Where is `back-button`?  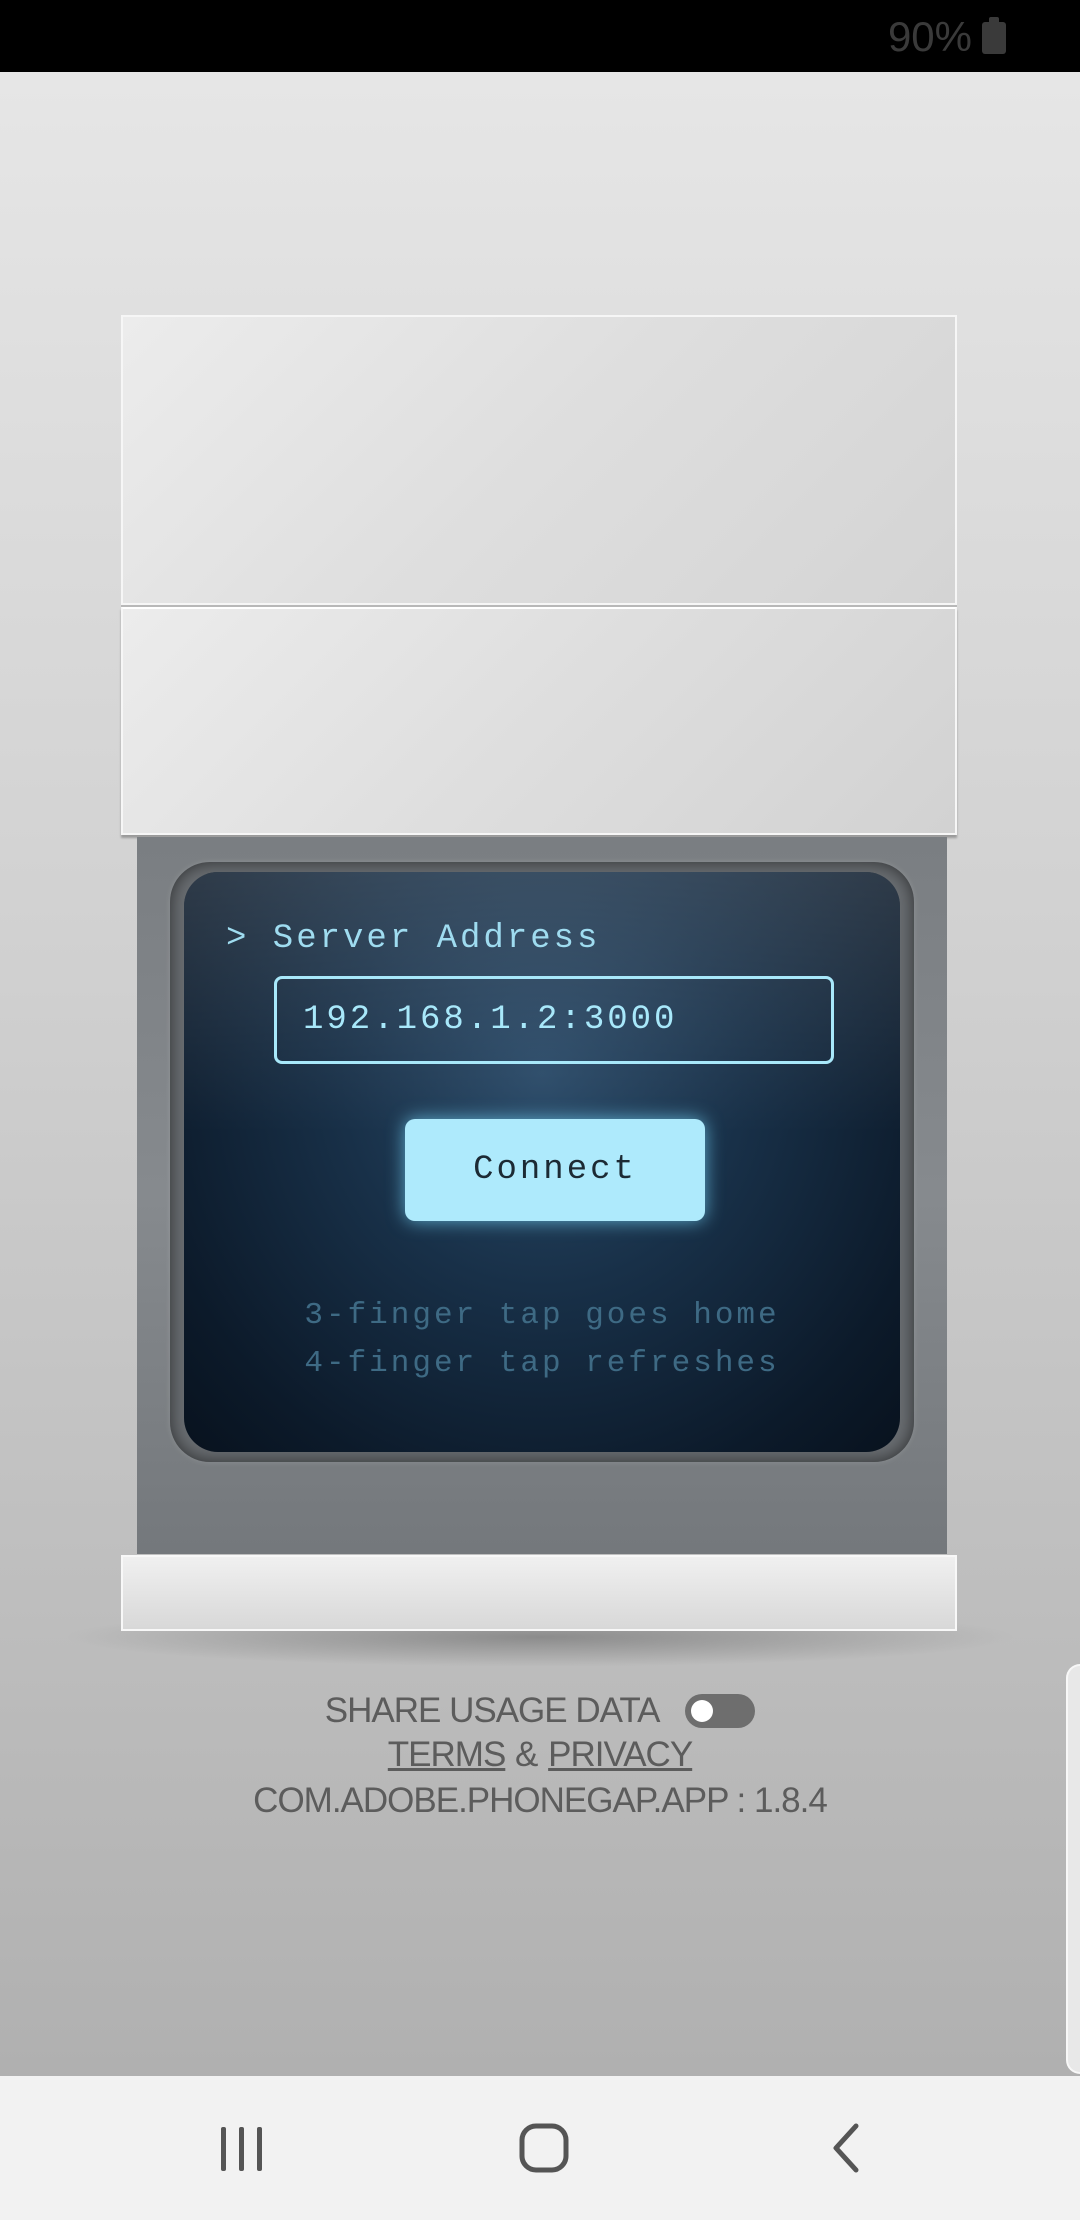
back-button is located at coordinates (846, 2148).